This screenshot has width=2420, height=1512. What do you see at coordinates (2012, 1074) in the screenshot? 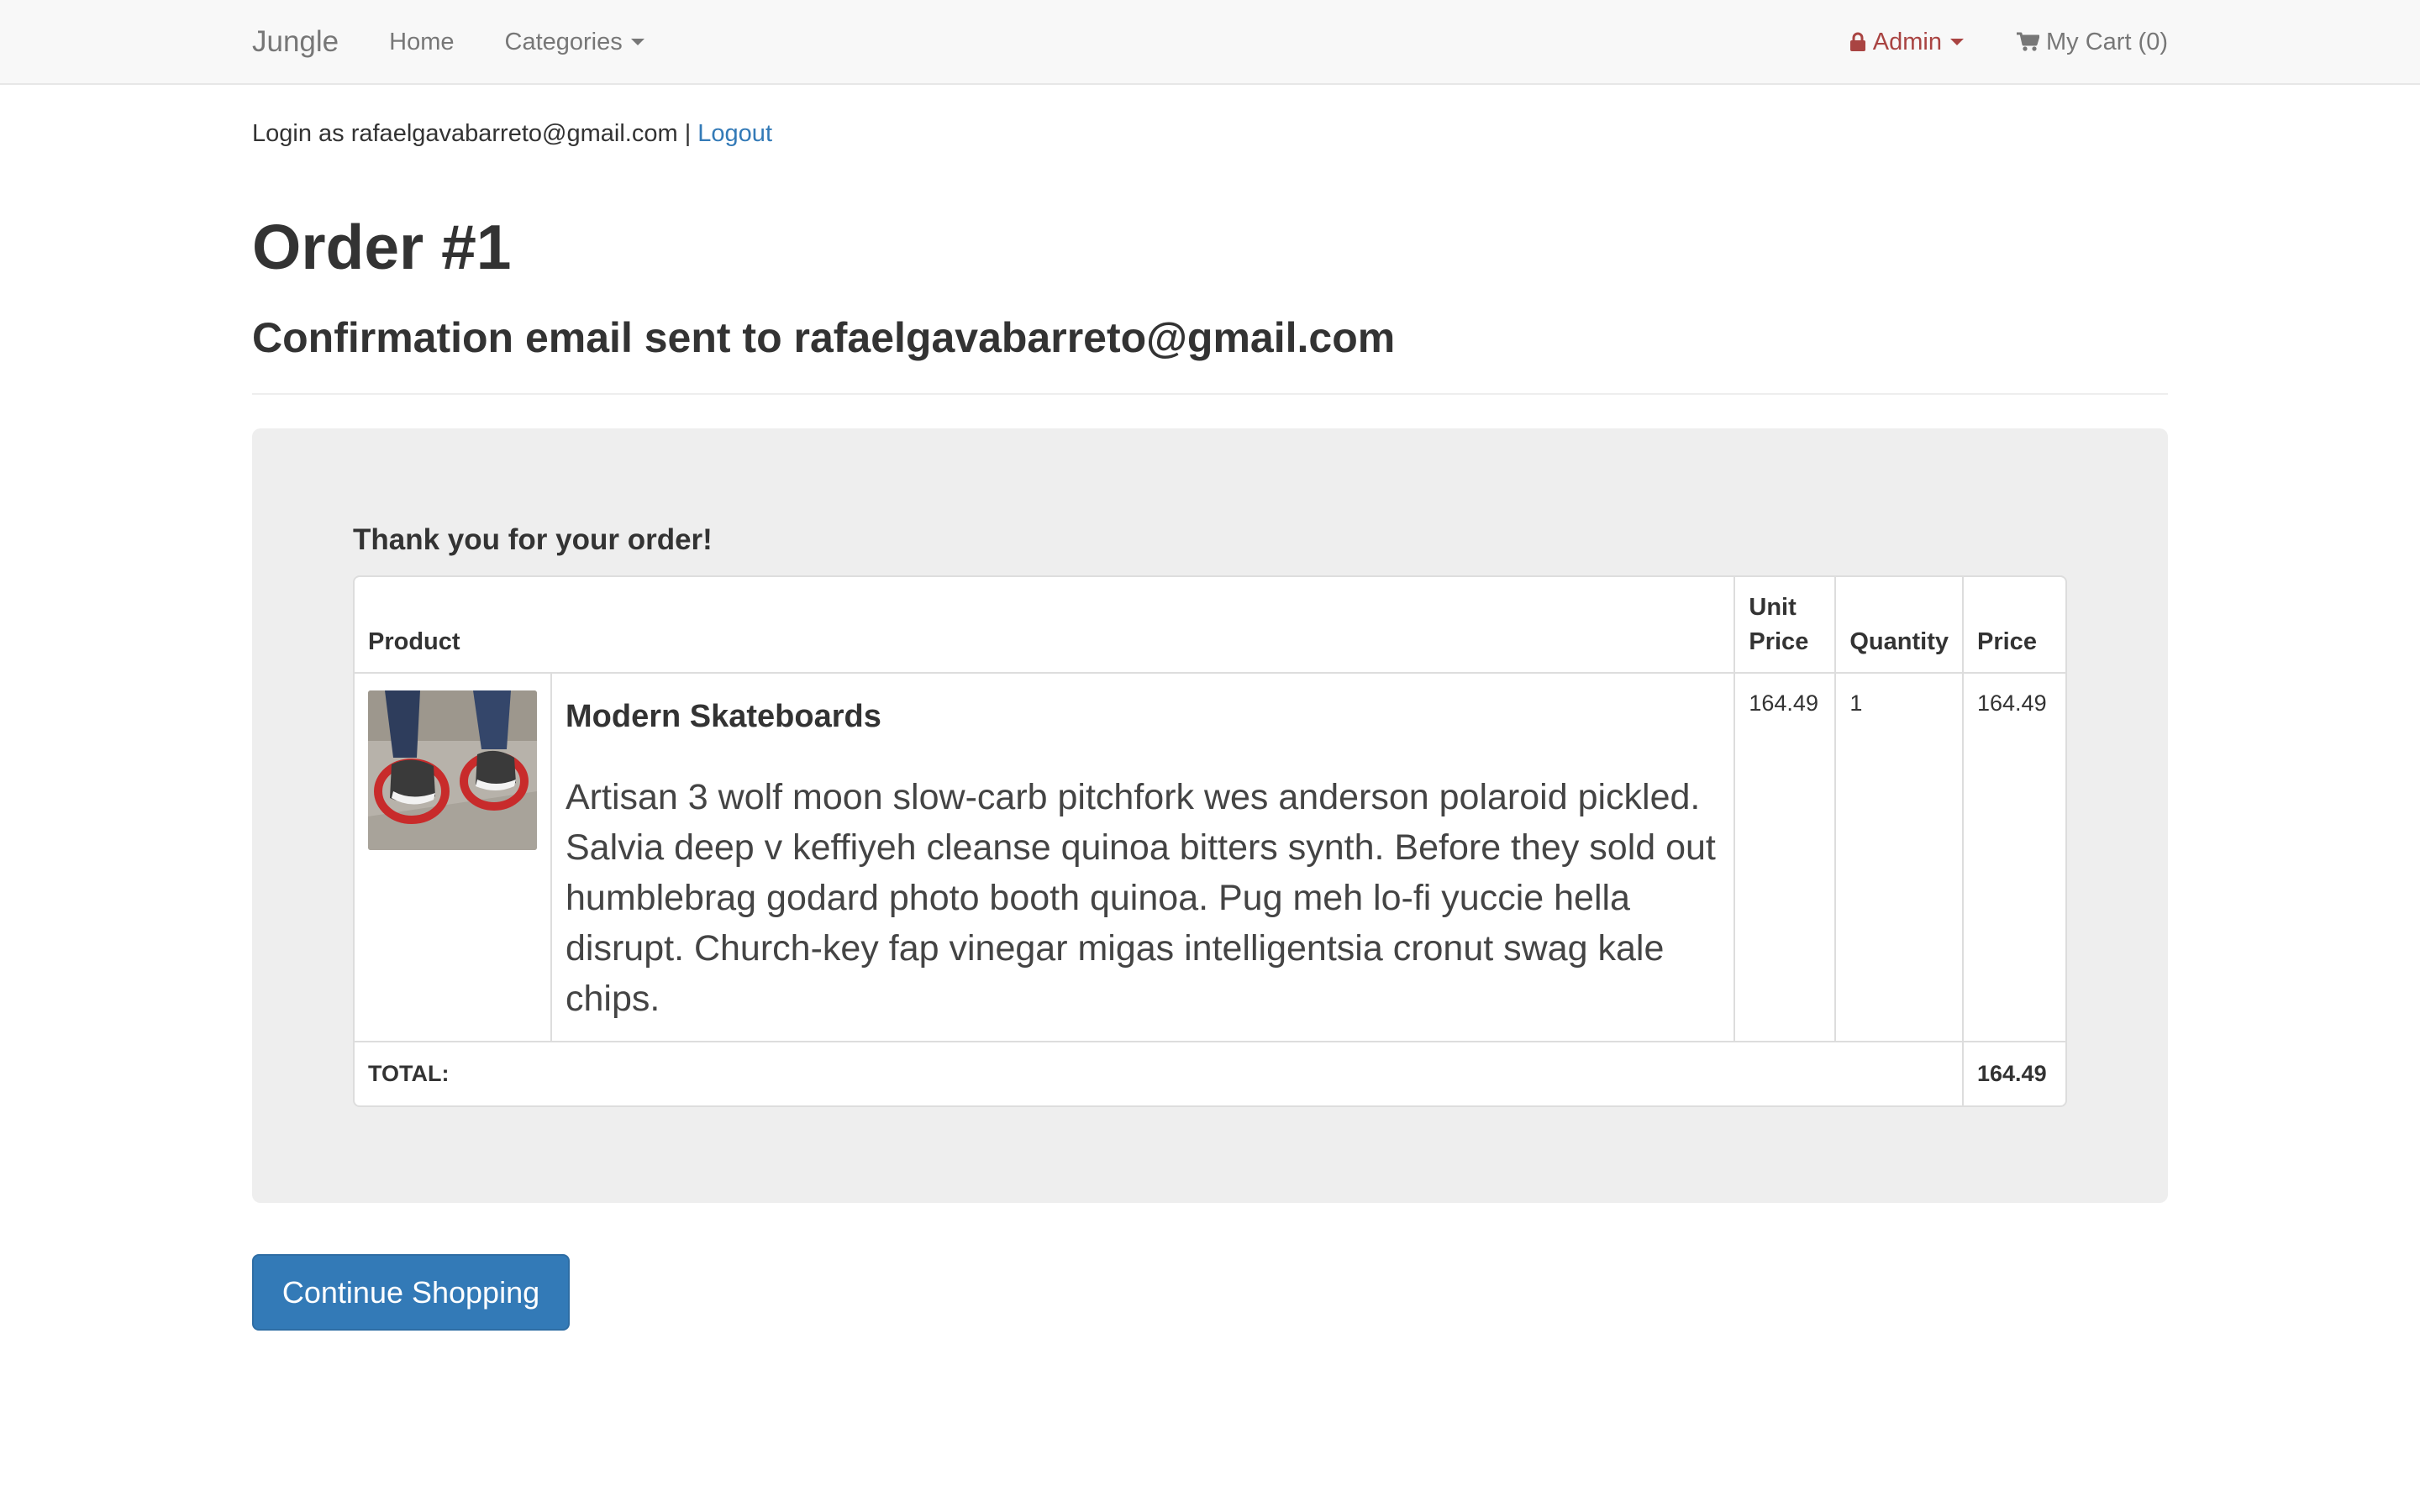
I see `total-value: 164.49` at bounding box center [2012, 1074].